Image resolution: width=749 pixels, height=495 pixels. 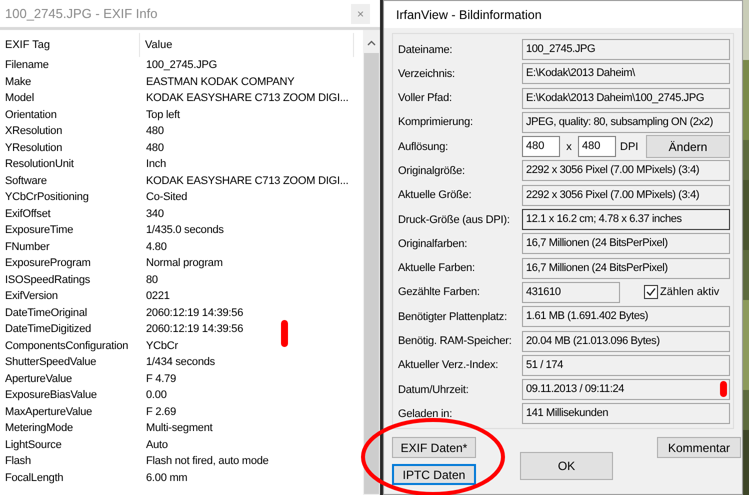 What do you see at coordinates (162, 115) in the screenshot?
I see `table-cell-text: Top left` at bounding box center [162, 115].